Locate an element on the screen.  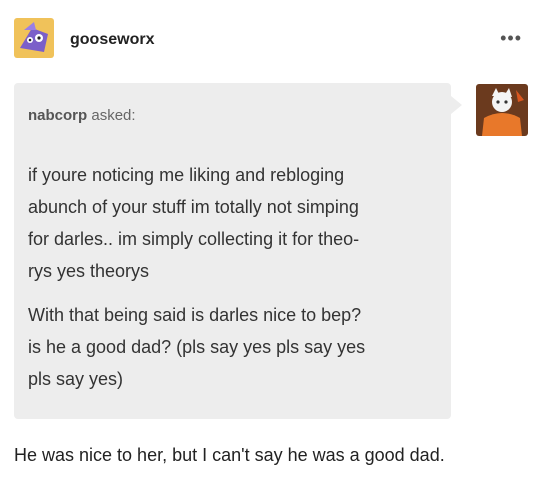
asker-line: nabcorp asked: is located at coordinates (82, 115).